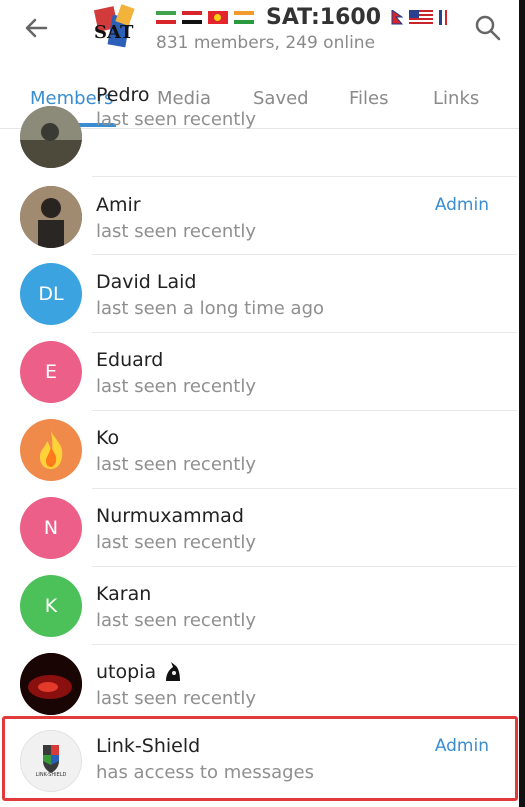 The image size is (525, 807). I want to click on group-title: SAT:1600, so click(323, 17).